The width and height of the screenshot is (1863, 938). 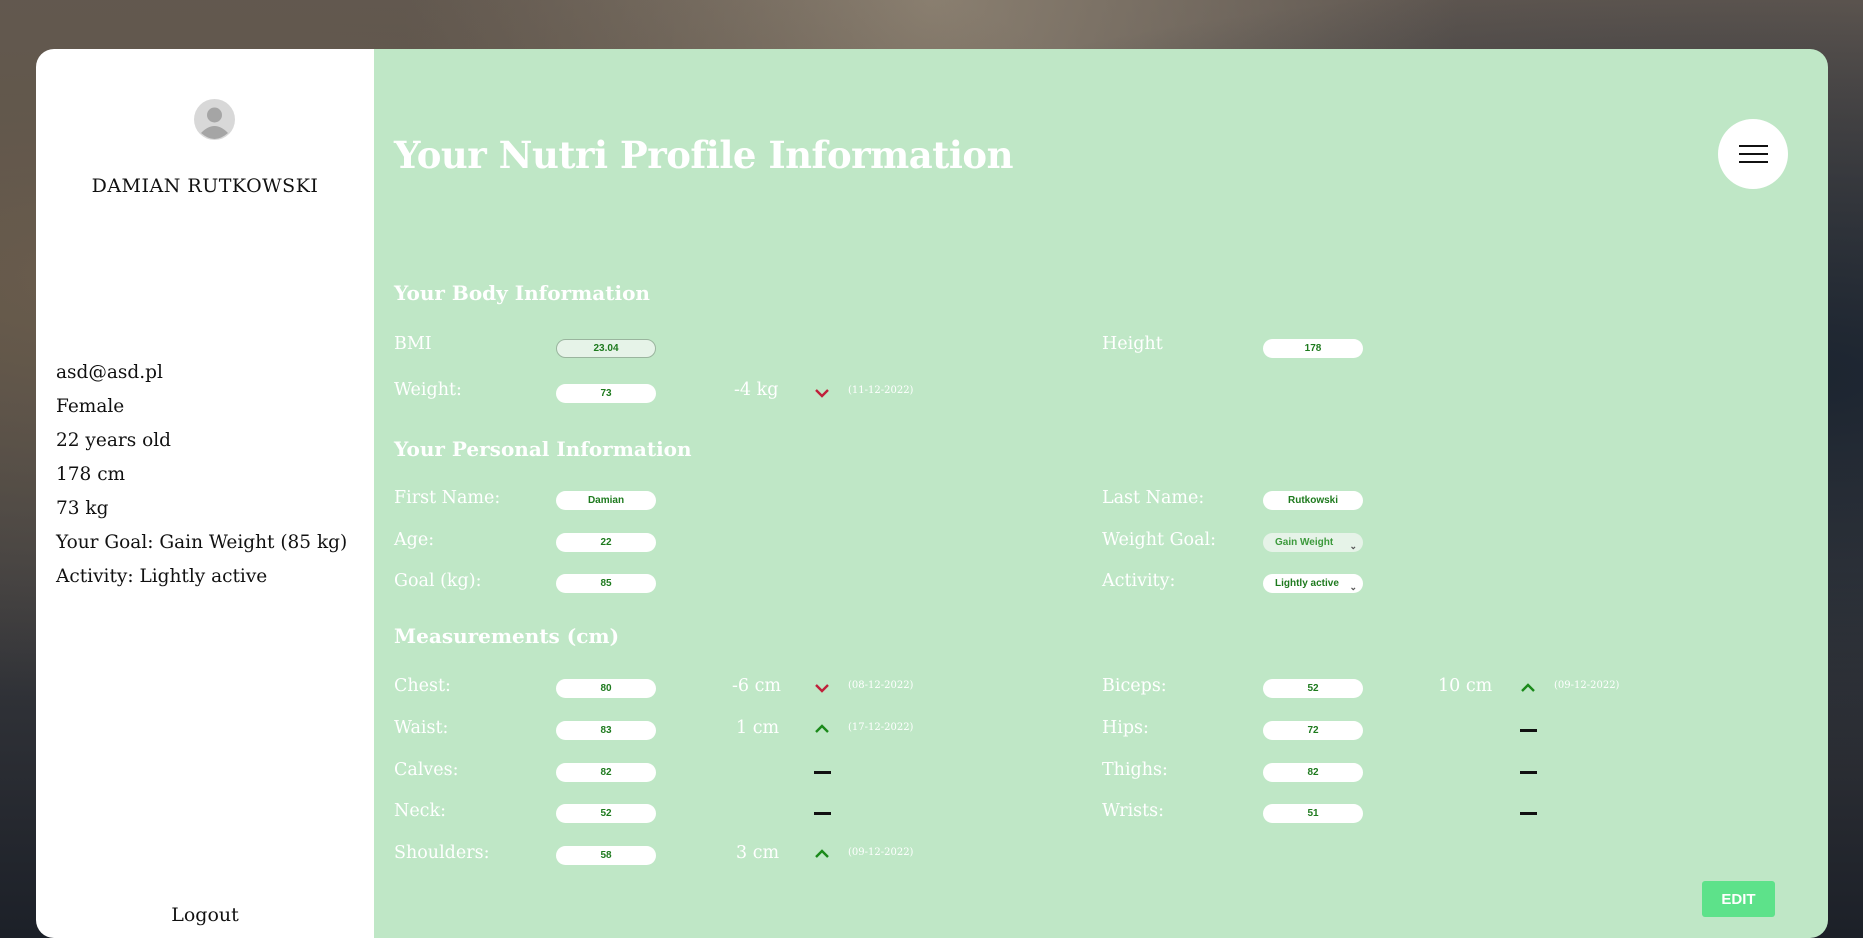 I want to click on waist-delta: 1 cm, so click(x=758, y=728).